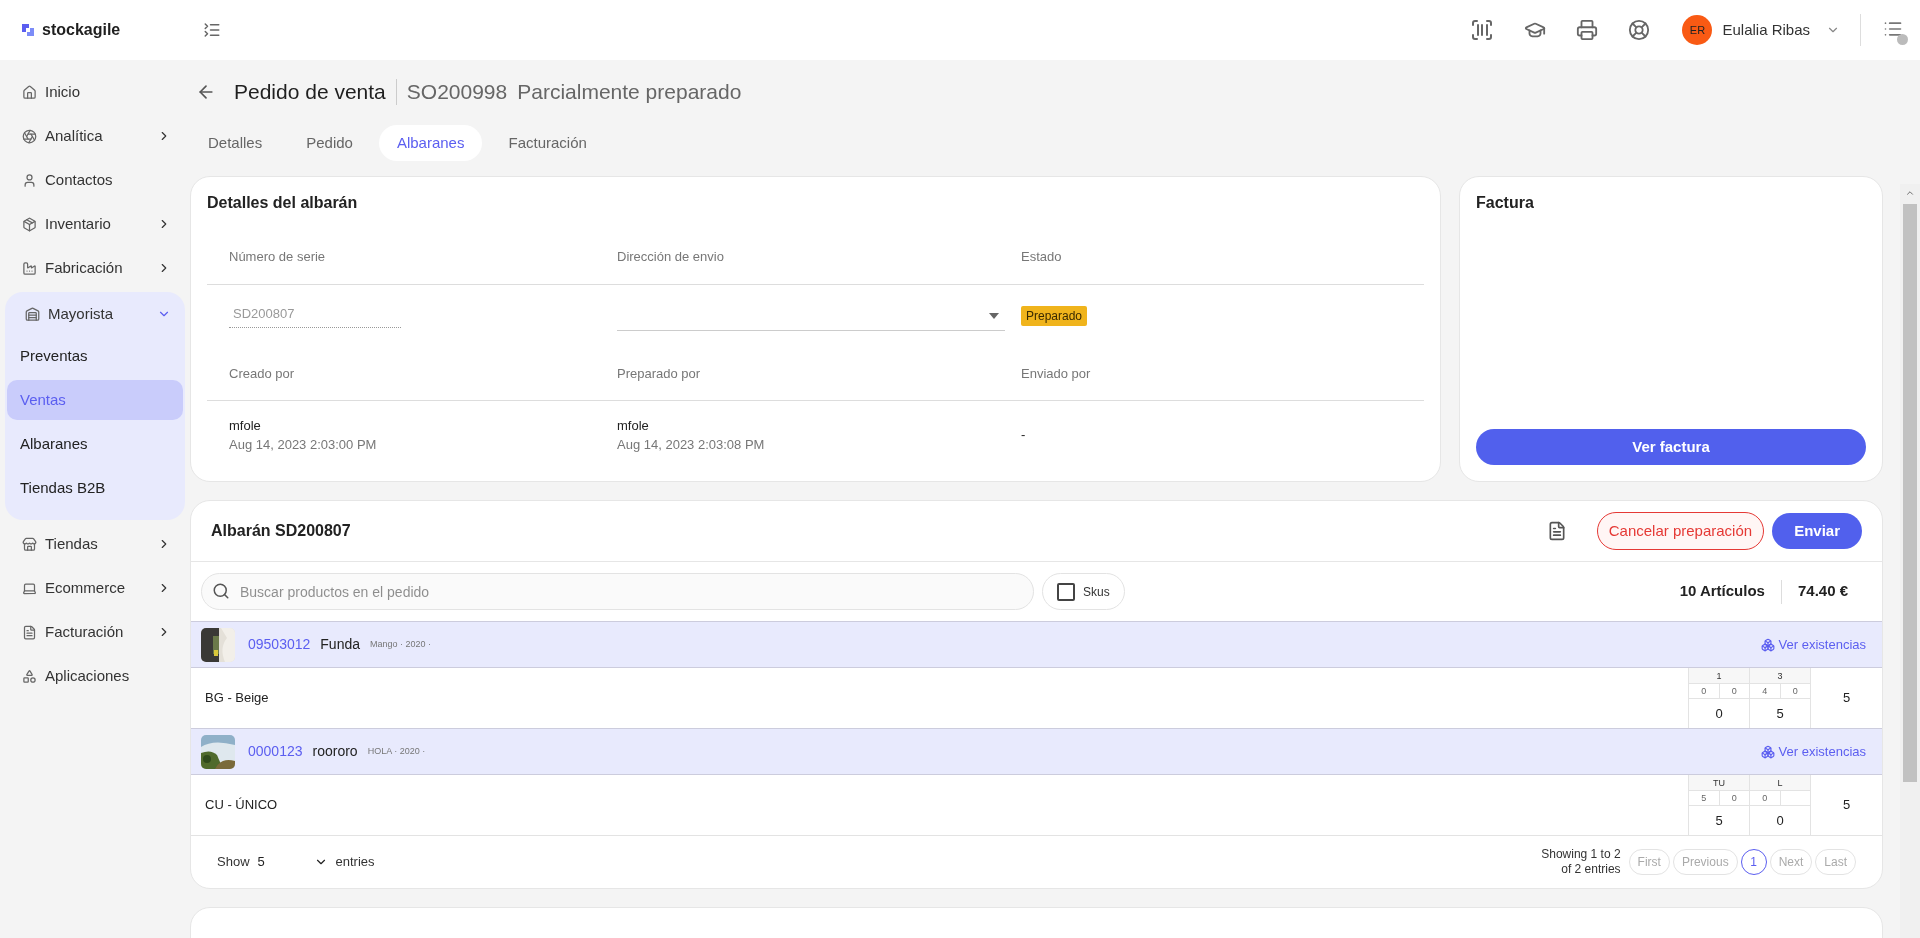  What do you see at coordinates (95, 588) in the screenshot?
I see `sidebar-item: Ecommerce` at bounding box center [95, 588].